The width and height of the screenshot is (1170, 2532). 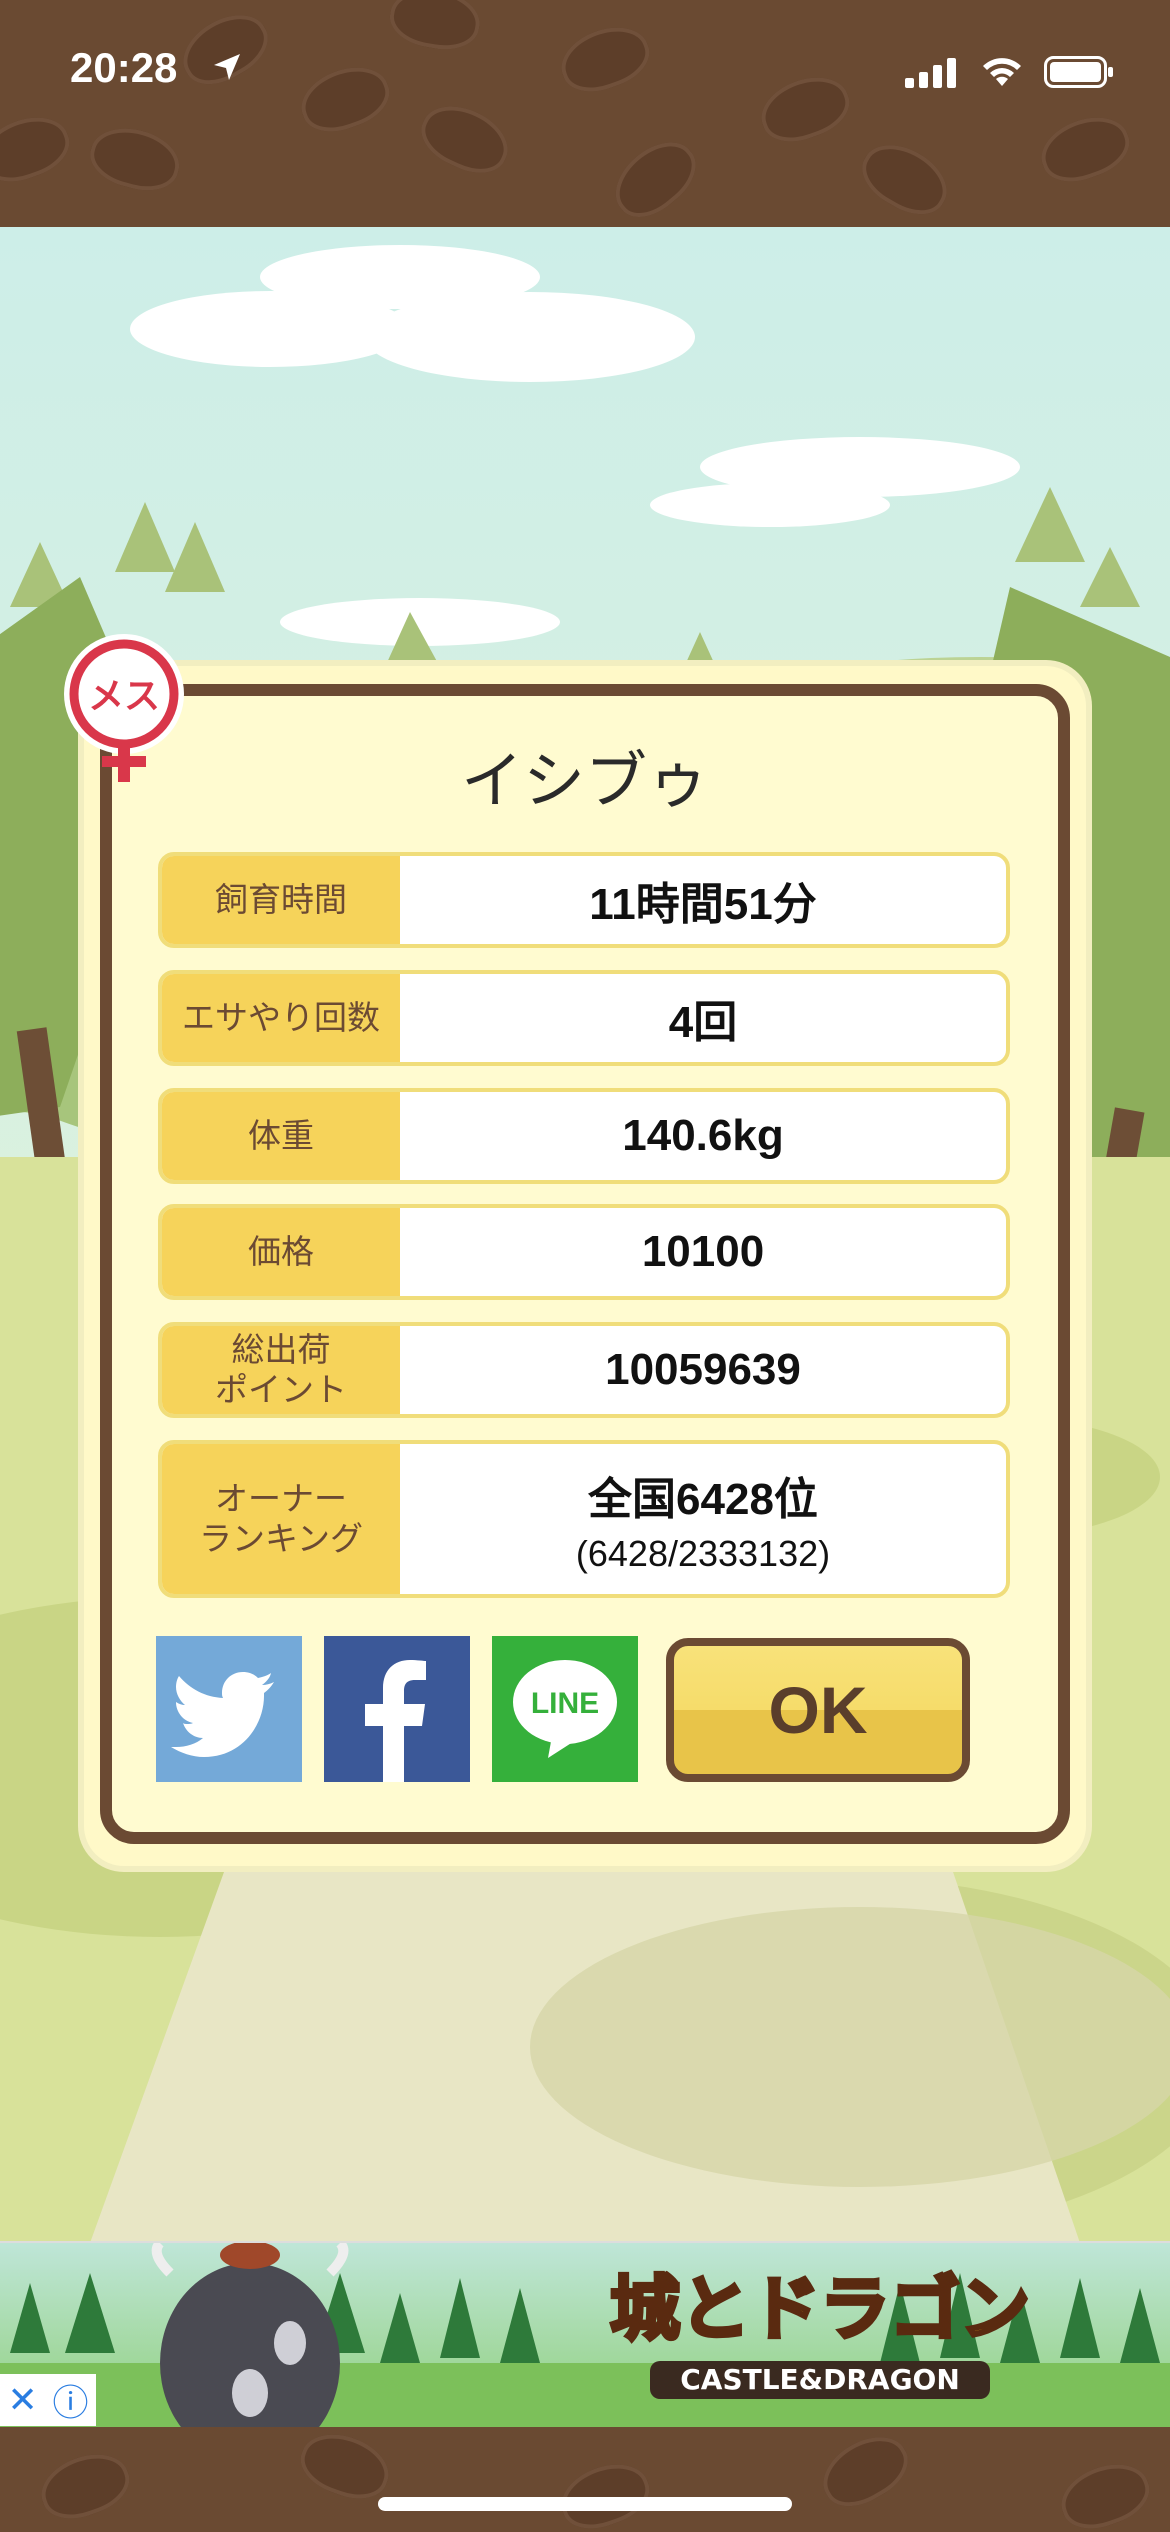 I want to click on stat-value: 10100, so click(x=703, y=1251).